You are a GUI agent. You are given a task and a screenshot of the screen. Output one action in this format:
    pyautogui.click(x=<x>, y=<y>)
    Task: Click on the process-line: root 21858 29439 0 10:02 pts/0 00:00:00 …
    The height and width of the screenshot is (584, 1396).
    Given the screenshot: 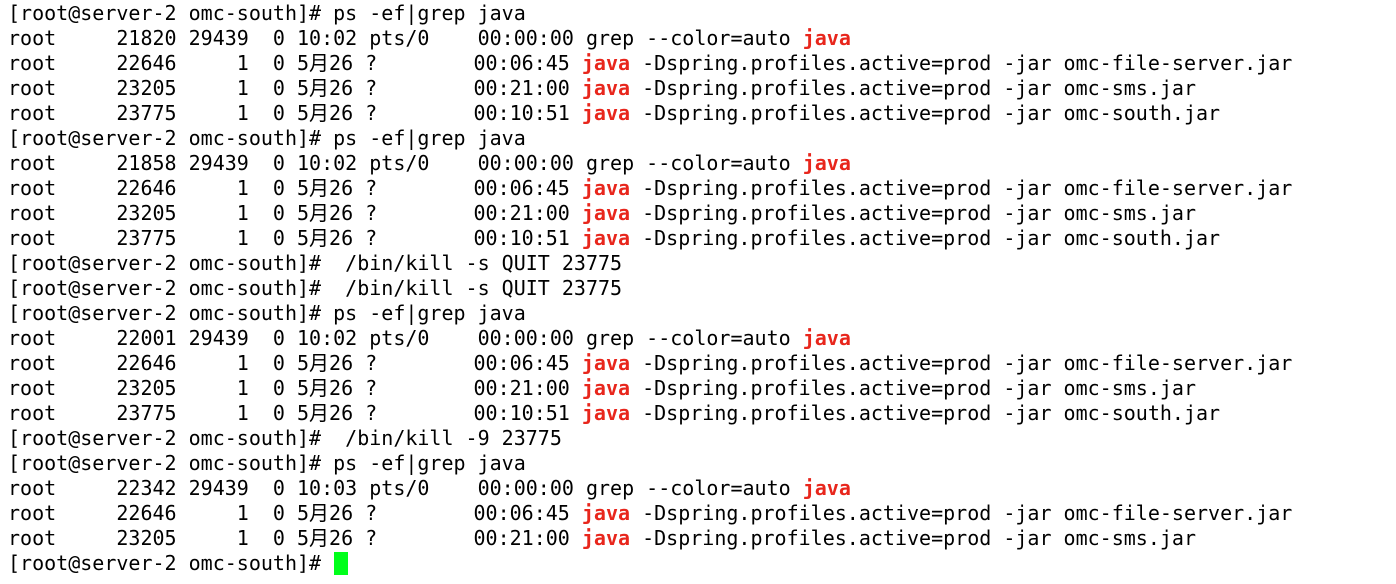 What is the action you would take?
    pyautogui.click(x=702, y=163)
    